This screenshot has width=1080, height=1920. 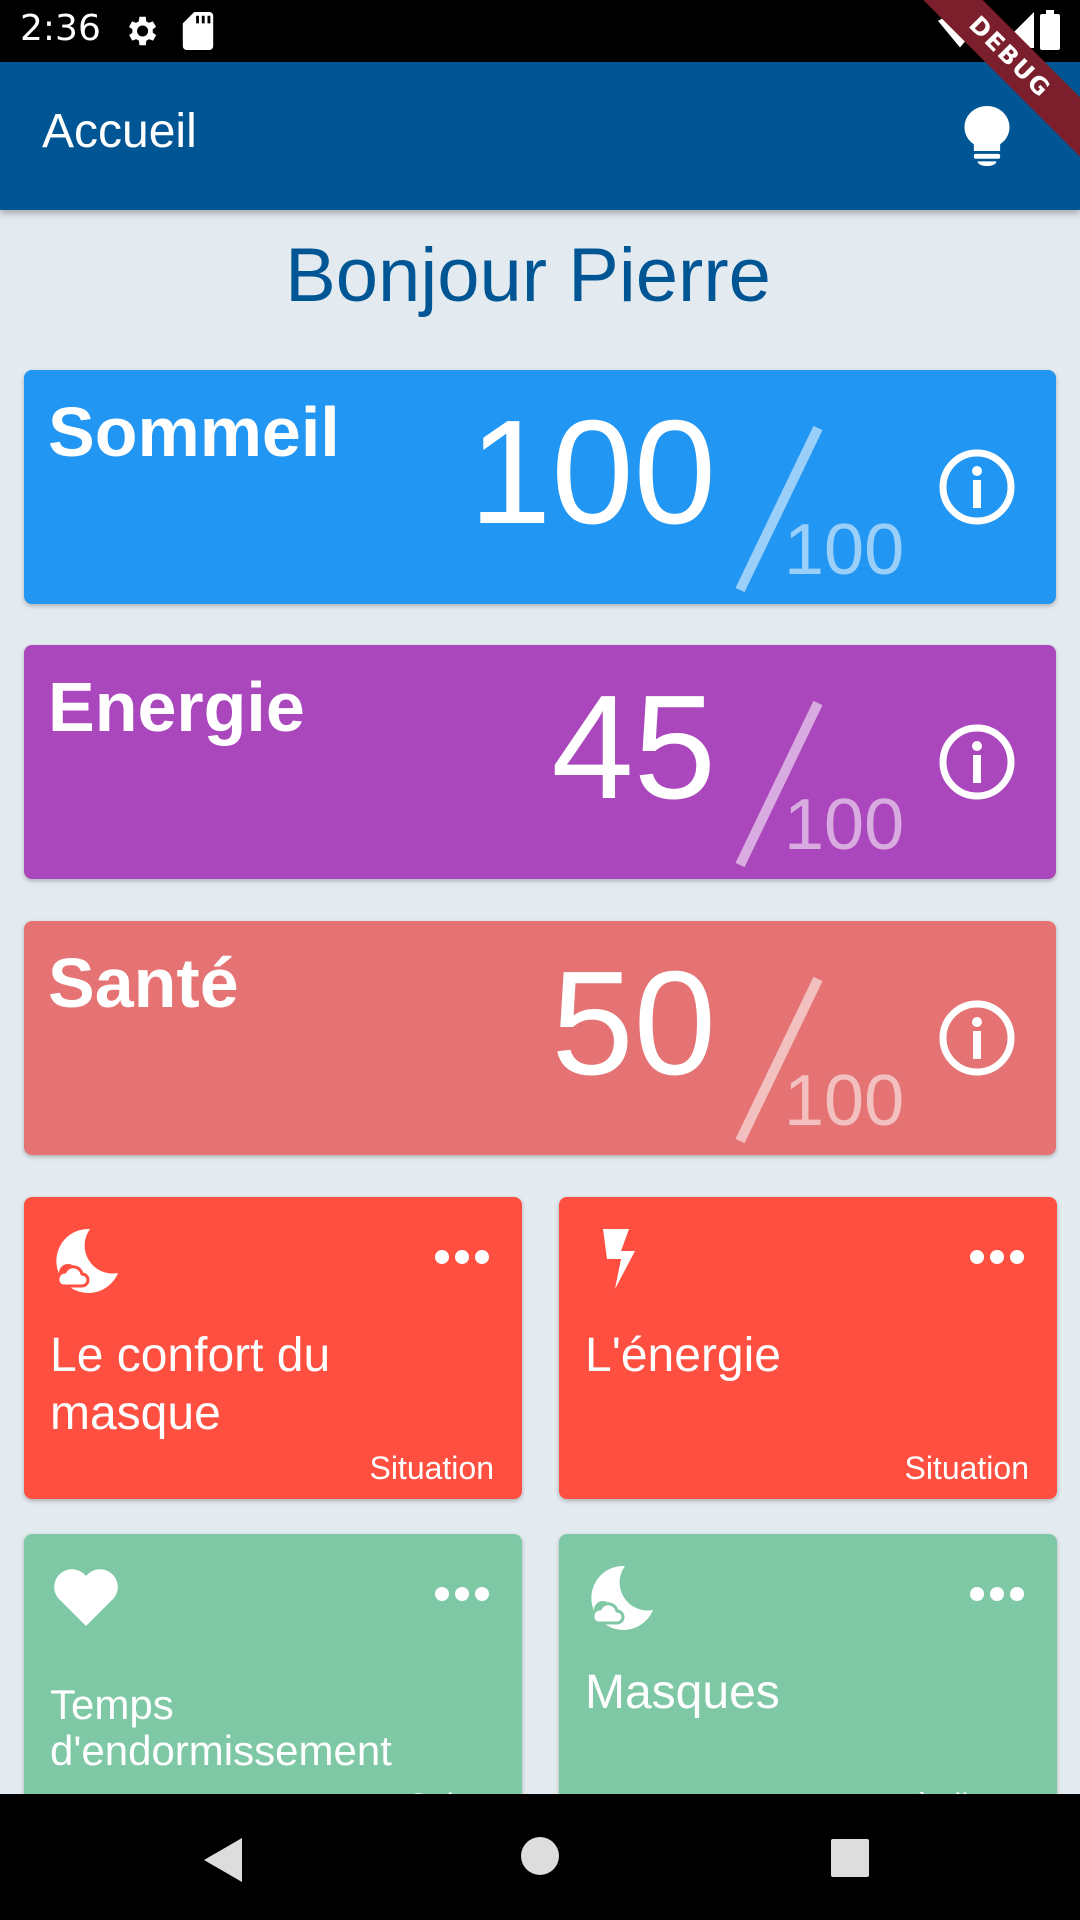 I want to click on lightning-icon, so click(x=621, y=1261).